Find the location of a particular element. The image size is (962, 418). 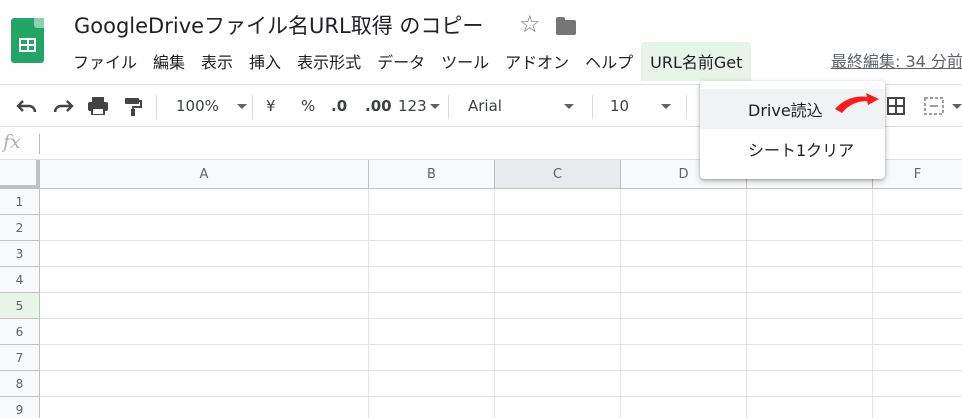

fx-icon: fx is located at coordinates (12, 142).